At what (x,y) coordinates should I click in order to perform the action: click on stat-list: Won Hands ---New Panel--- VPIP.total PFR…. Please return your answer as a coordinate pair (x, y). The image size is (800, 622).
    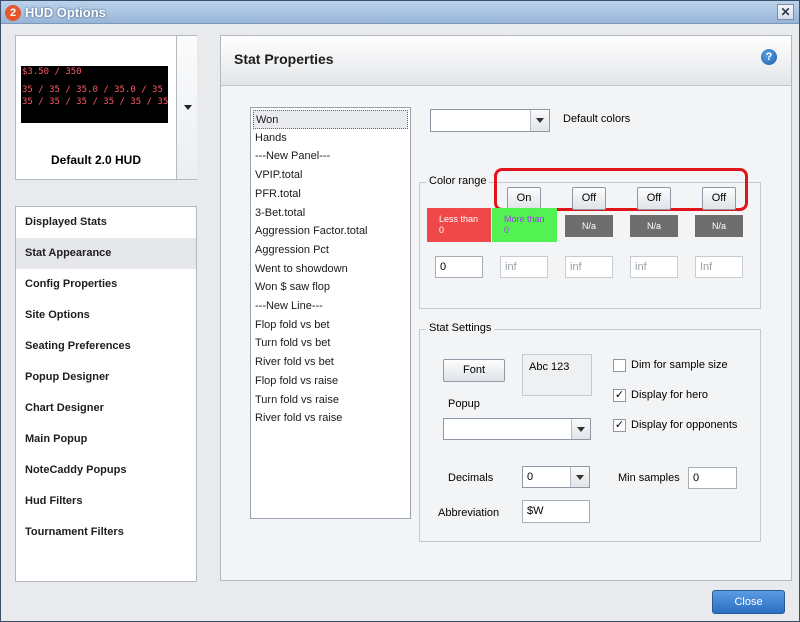
    Looking at the image, I should click on (330, 313).